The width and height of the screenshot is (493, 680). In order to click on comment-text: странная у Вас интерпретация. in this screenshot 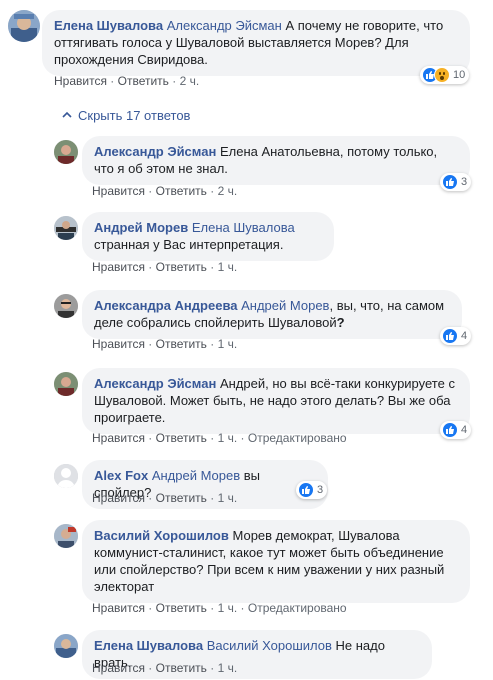, I will do `click(189, 244)`.